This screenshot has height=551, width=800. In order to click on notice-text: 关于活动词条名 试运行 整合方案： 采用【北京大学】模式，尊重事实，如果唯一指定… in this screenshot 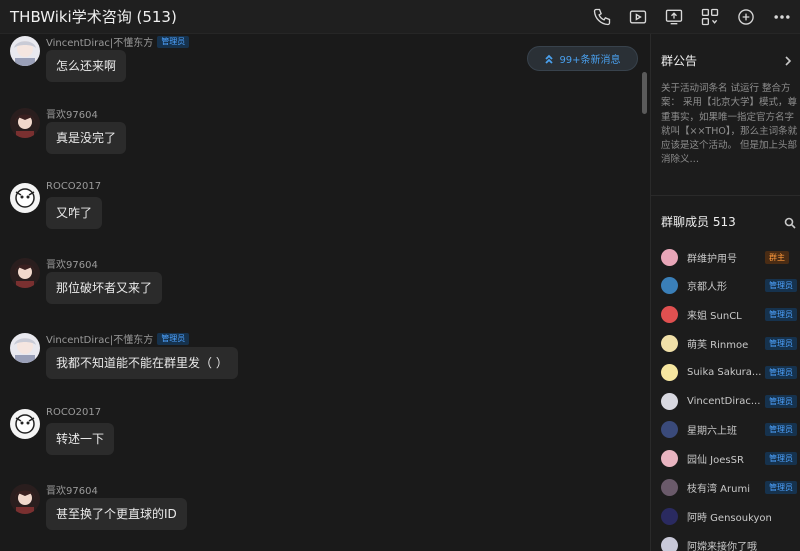, I will do `click(730, 125)`.